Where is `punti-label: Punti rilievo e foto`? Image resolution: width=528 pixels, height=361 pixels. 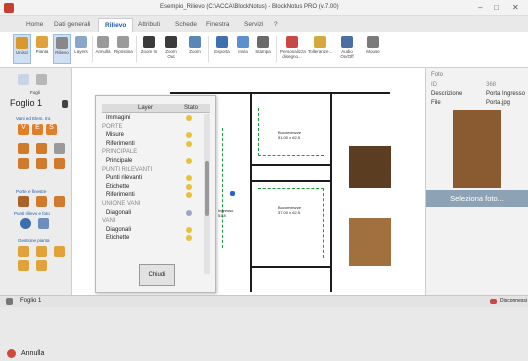 punti-label: Punti rilievo e foto is located at coordinates (32, 213).